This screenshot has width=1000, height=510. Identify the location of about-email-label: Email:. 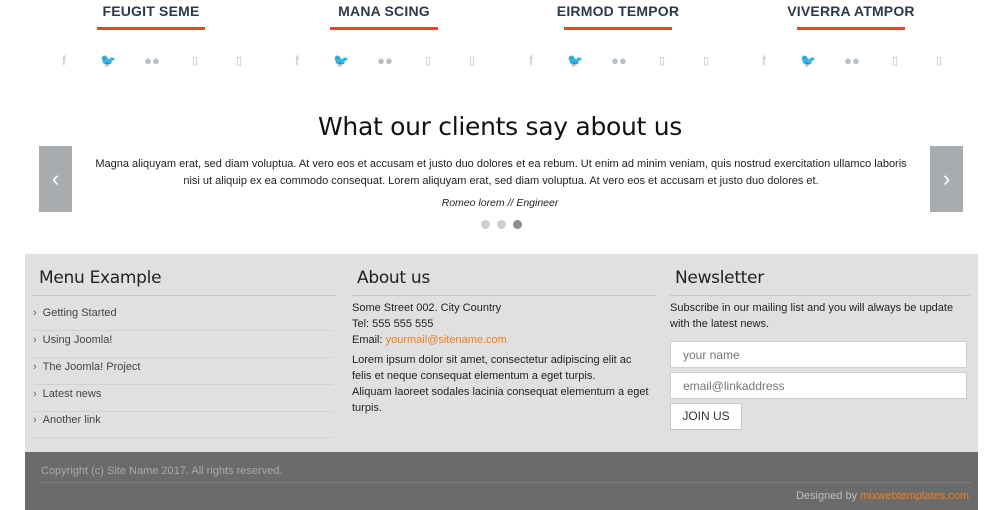
(369, 340).